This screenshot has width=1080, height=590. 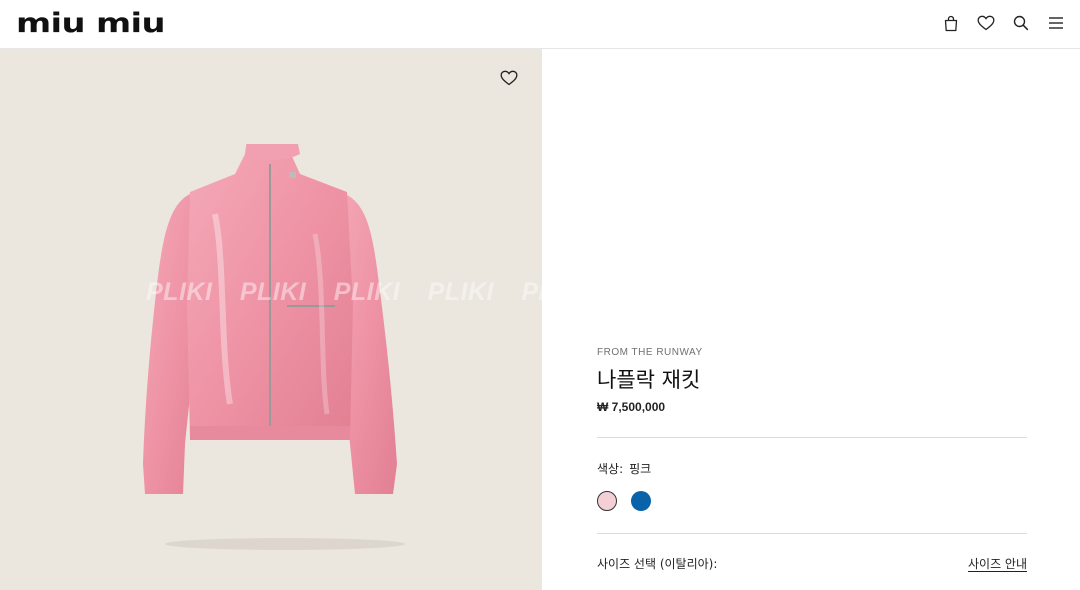 I want to click on product-price: ₩ 7,500,000, so click(x=631, y=407).